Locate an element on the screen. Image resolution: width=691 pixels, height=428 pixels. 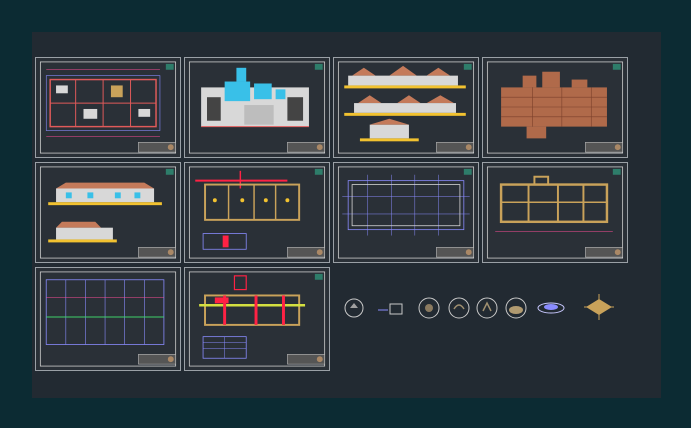
sheet-plumbing-plan is located at coordinates (257, 319).